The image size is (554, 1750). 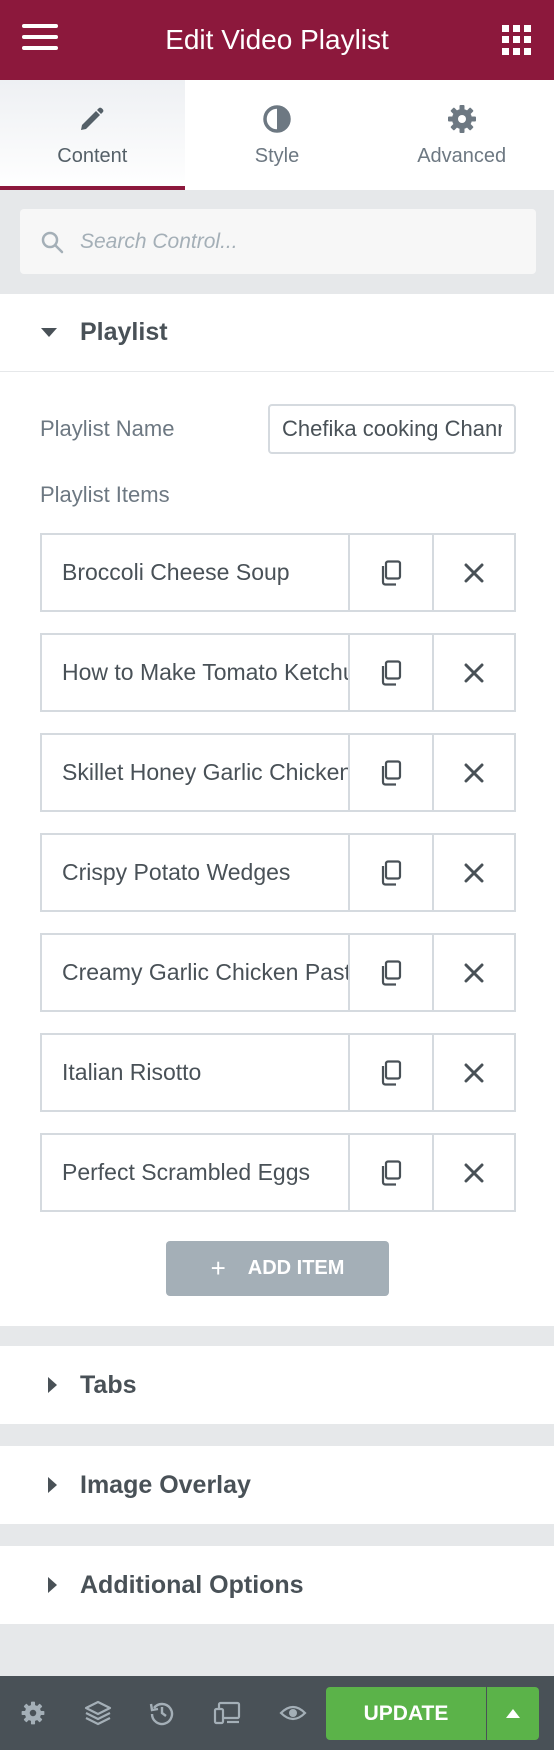 What do you see at coordinates (49, 332) in the screenshot?
I see `caret-down-icon` at bounding box center [49, 332].